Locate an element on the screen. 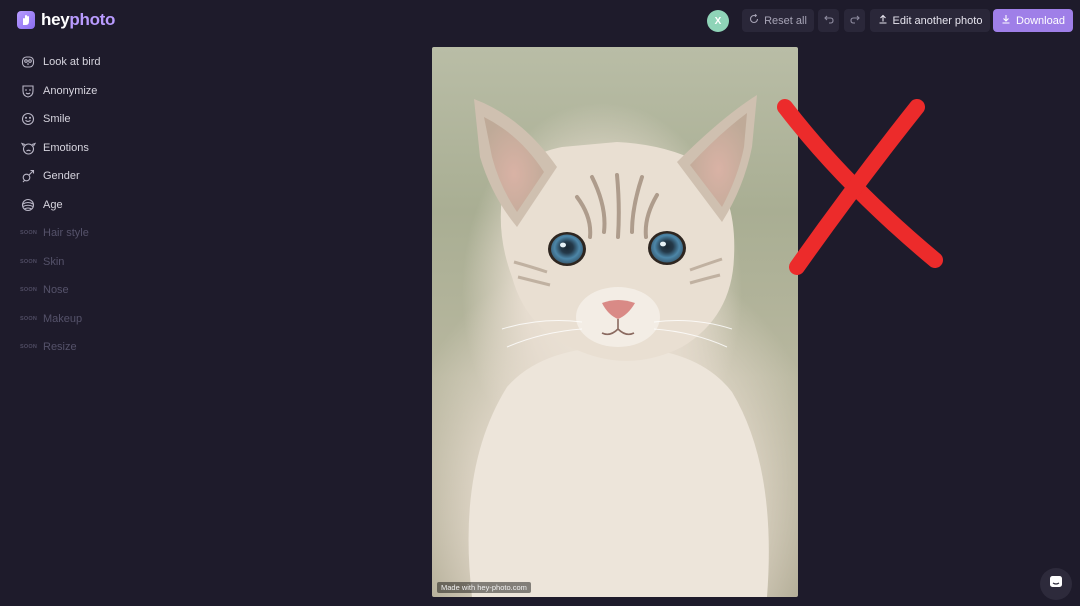 This screenshot has height=606, width=1080. age-icon is located at coordinates (28, 205).